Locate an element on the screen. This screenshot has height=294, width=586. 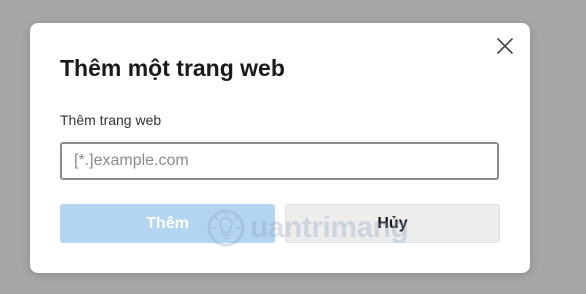
close-icon is located at coordinates (505, 46).